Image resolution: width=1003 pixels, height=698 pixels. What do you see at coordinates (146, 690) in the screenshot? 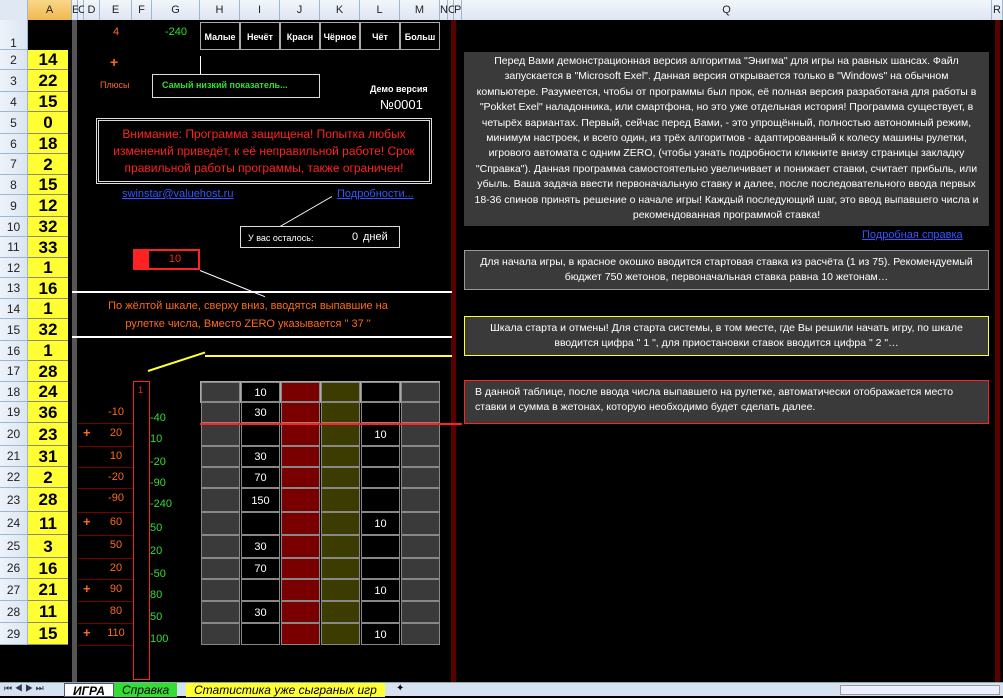
I see `tab-help: Справка` at bounding box center [146, 690].